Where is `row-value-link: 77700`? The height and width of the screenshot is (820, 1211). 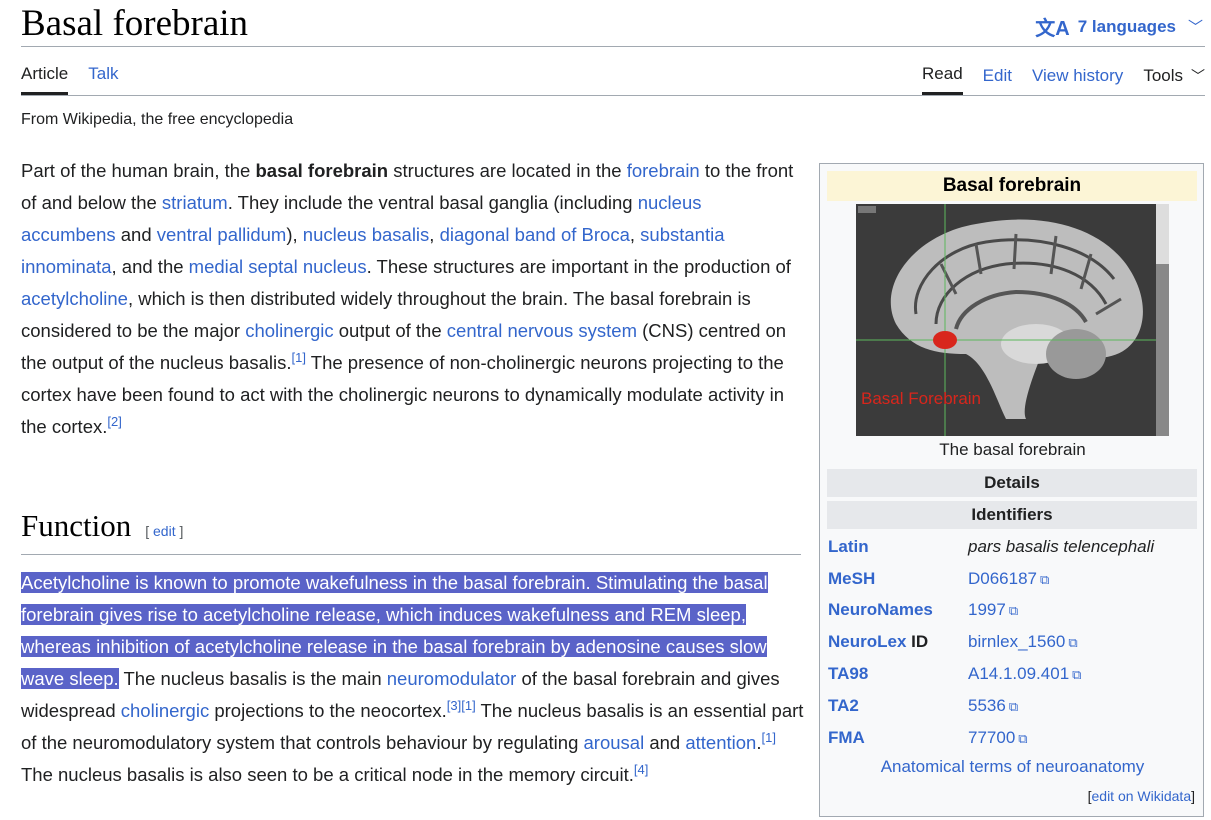 row-value-link: 77700 is located at coordinates (991, 737).